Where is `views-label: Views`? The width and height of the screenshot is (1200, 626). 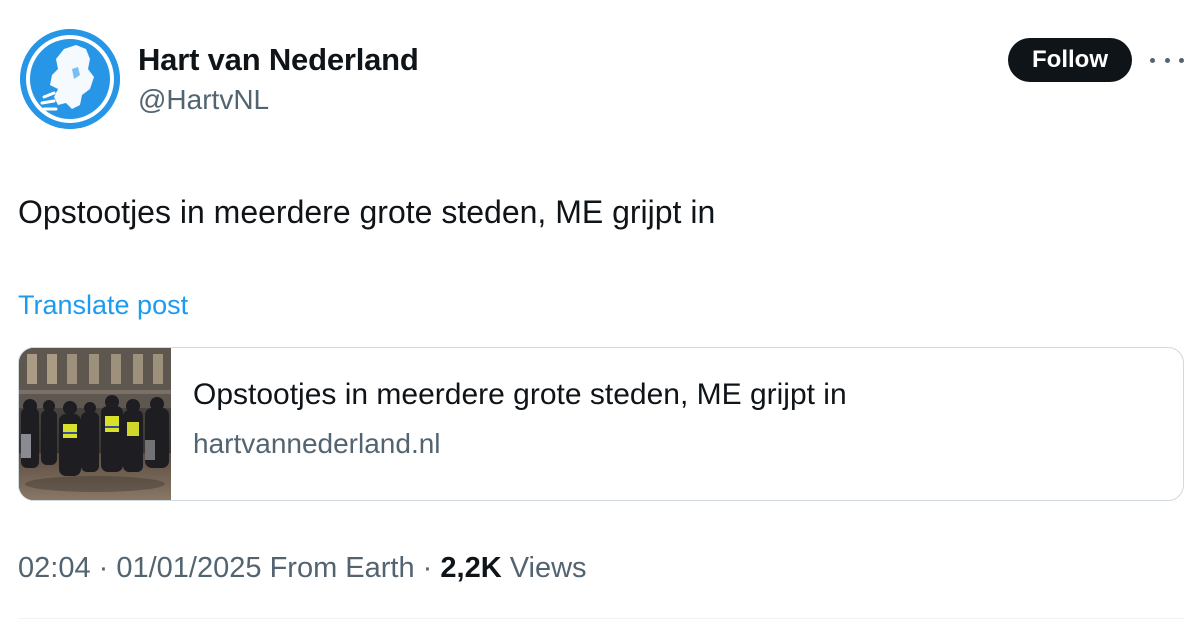 views-label: Views is located at coordinates (544, 568).